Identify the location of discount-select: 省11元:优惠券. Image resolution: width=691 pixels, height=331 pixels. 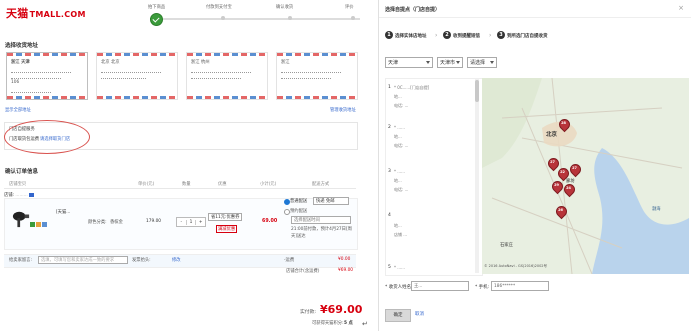
(225, 217).